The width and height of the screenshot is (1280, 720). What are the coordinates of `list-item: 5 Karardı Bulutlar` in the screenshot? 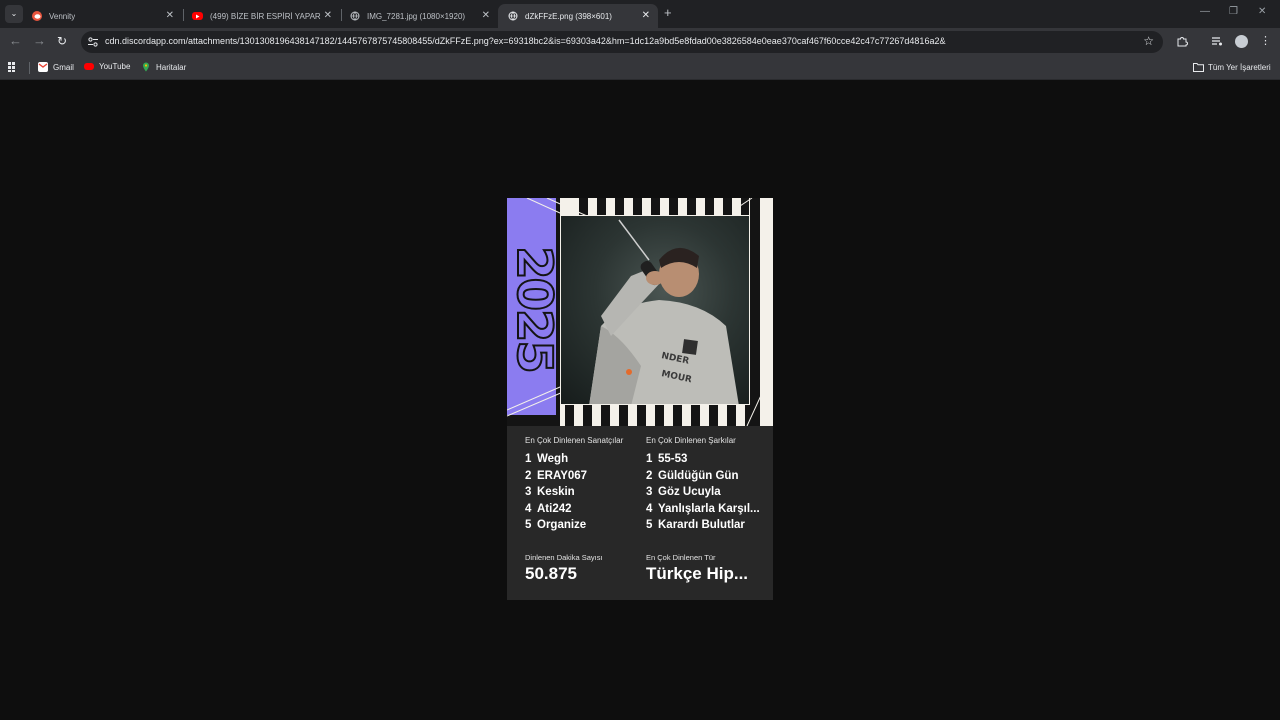 It's located at (703, 525).